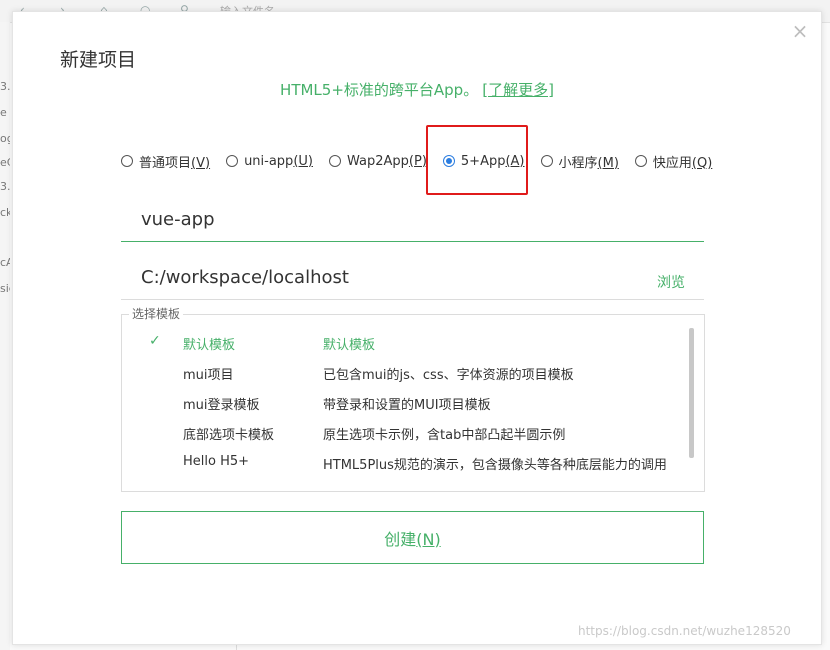 This screenshot has width=830, height=650. I want to click on radio-label: 普通项目, so click(165, 163).